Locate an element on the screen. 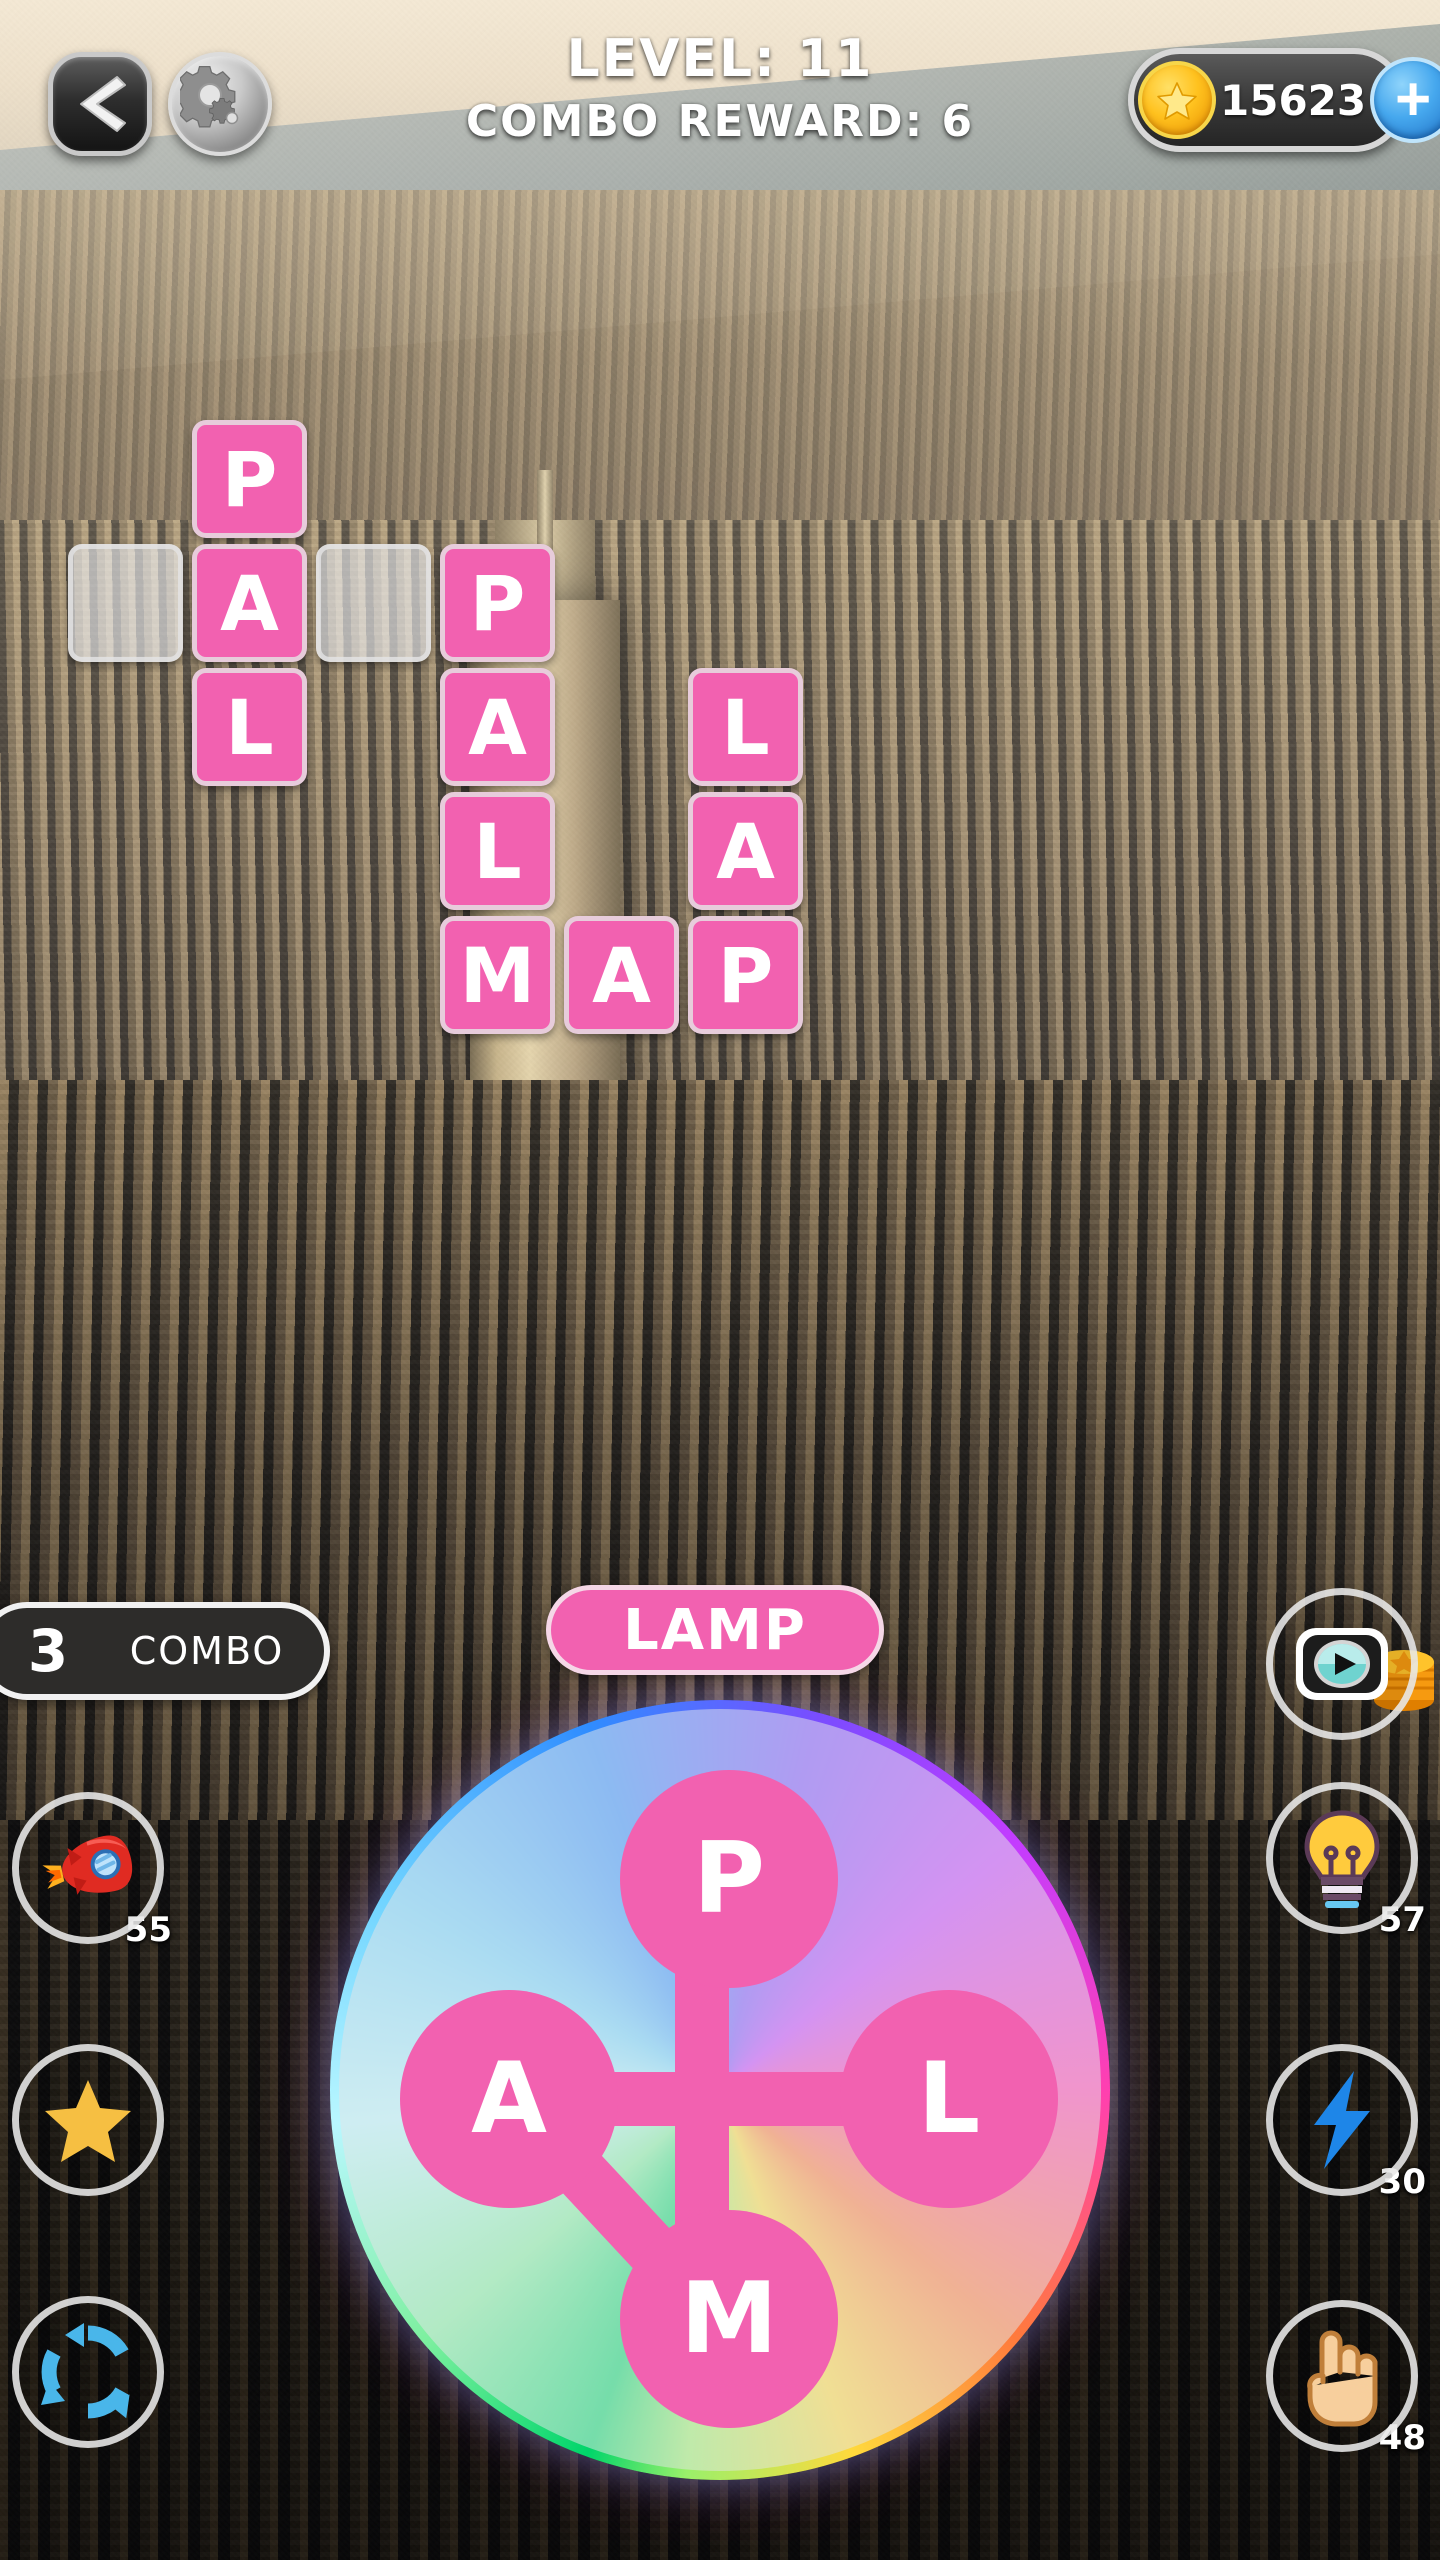 This screenshot has height=2560, width=1440. star-button is located at coordinates (88, 2120).